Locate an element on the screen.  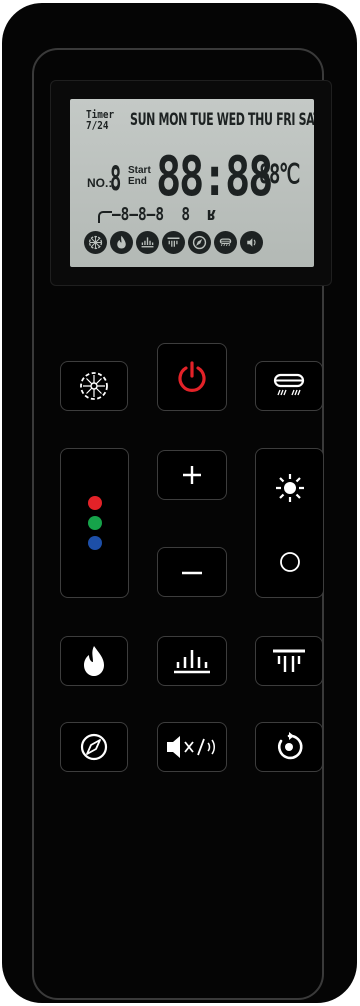
sound-mute-button is located at coordinates (192, 747).